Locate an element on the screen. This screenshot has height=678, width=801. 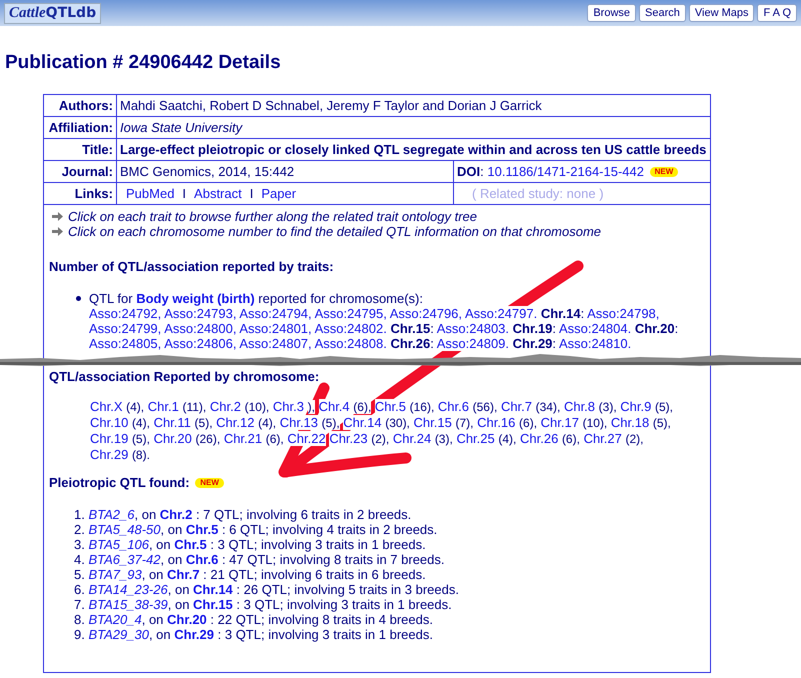
count-text: (56), is located at coordinates (485, 407).